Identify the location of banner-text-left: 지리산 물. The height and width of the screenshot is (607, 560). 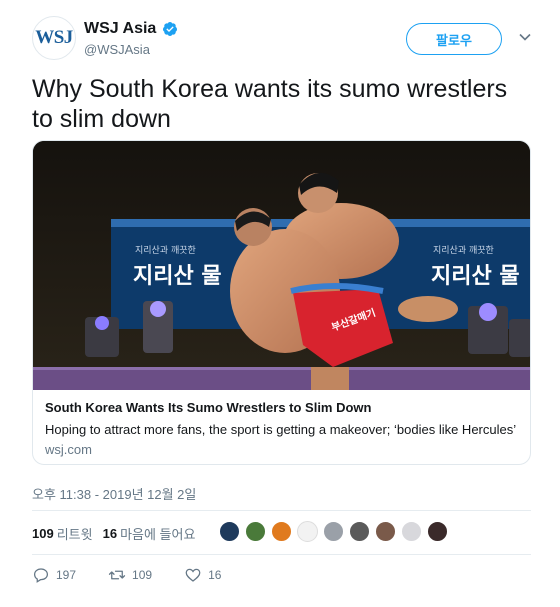
(177, 276).